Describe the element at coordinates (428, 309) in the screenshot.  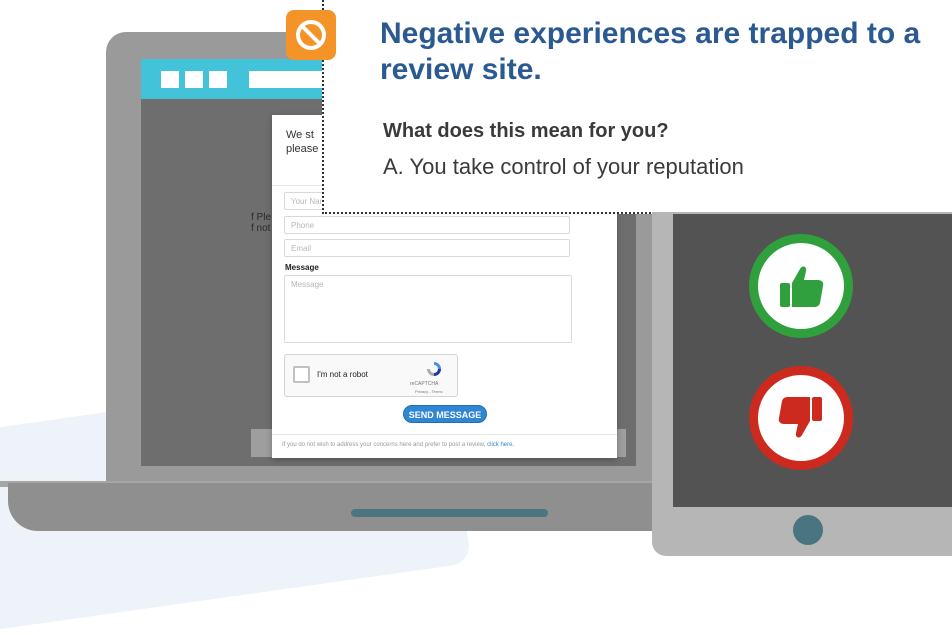
I see `message-textarea: Message` at that location.